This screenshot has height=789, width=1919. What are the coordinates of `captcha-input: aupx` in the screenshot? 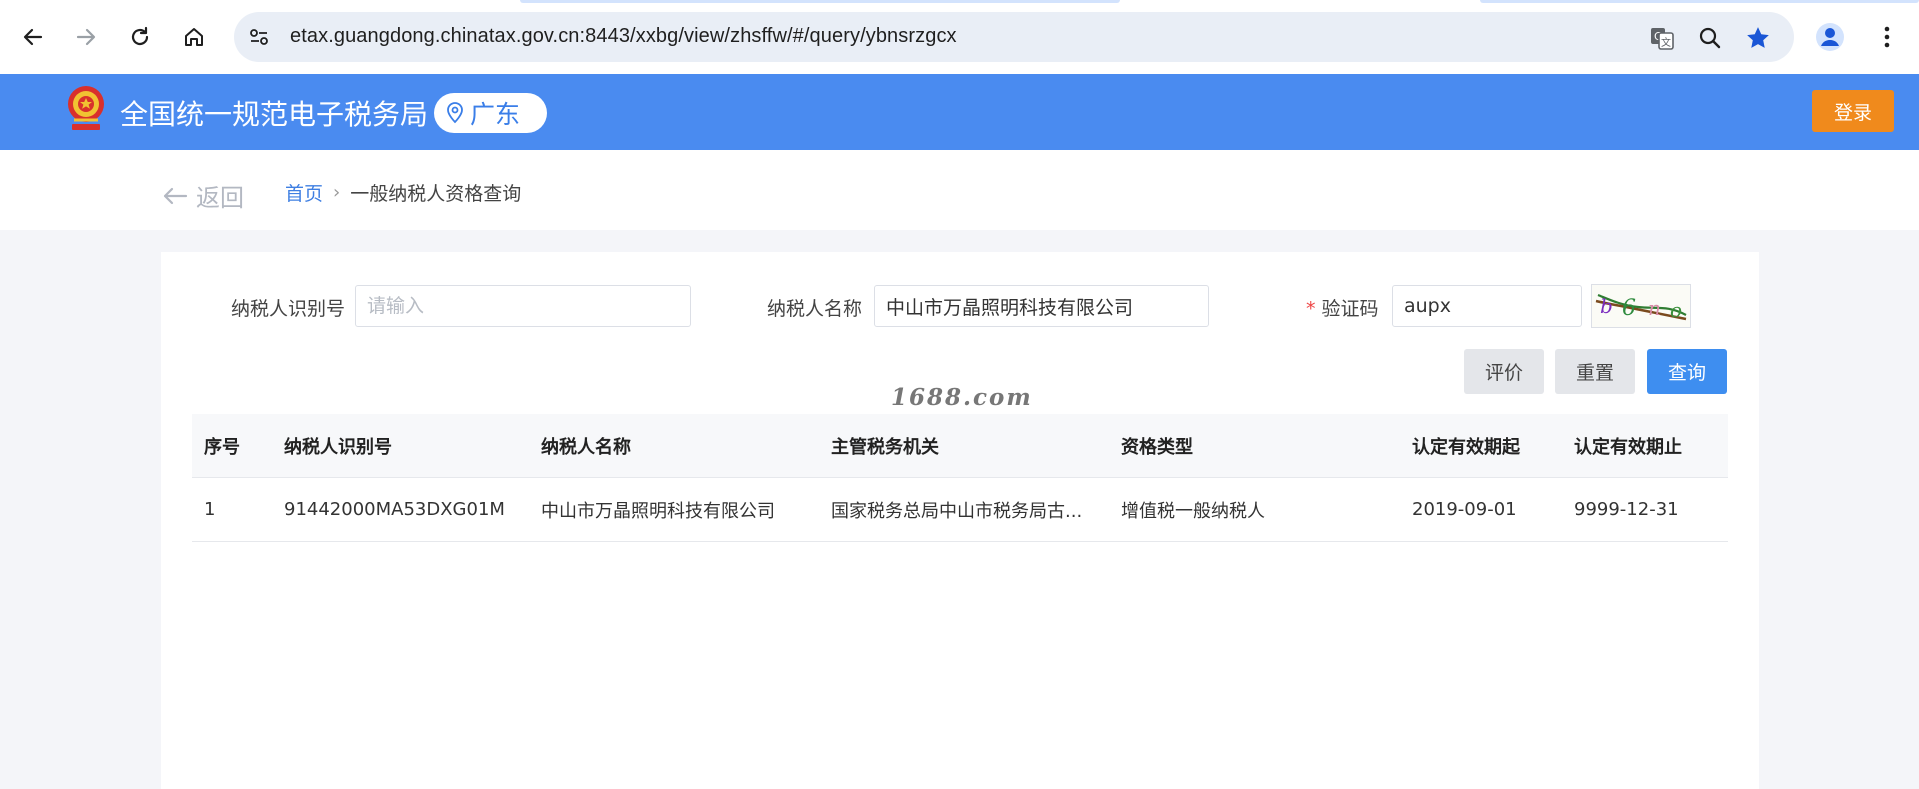 It's located at (1487, 306).